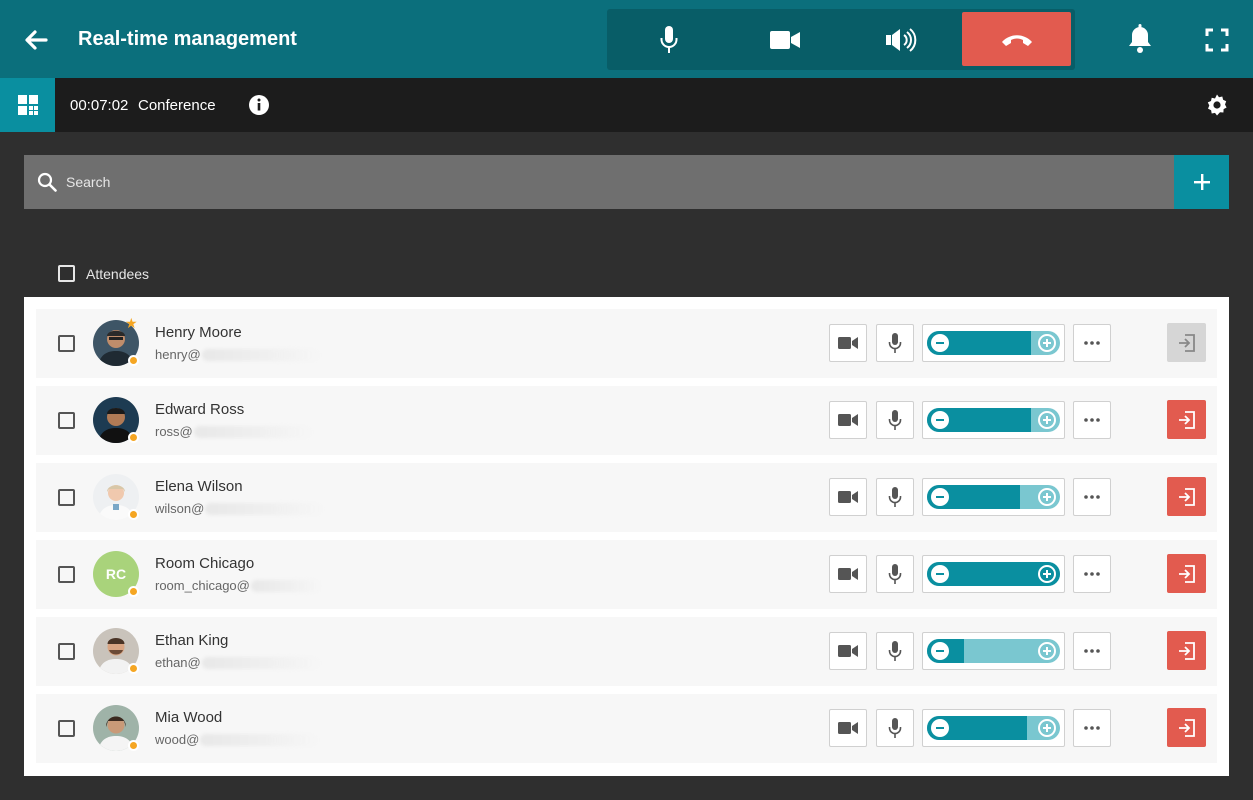  Describe the element at coordinates (116, 341) in the screenshot. I see `avatar: ★` at that location.